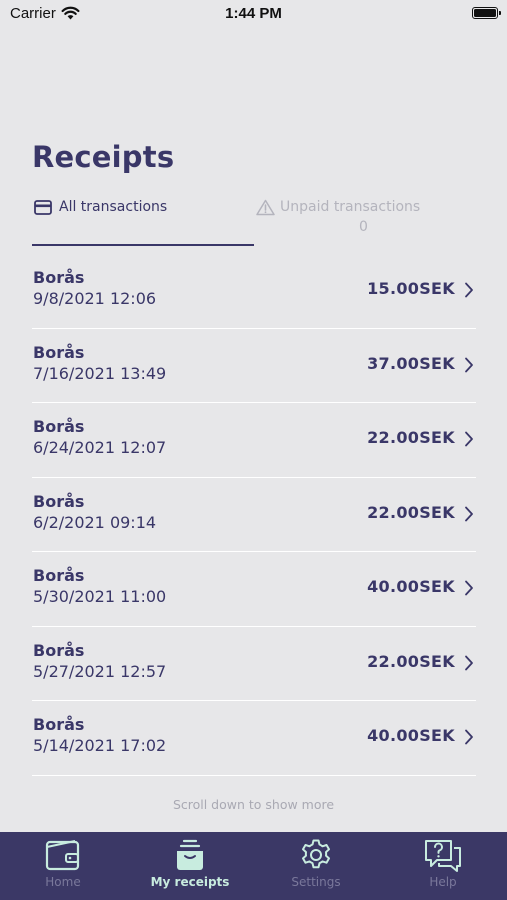 The image size is (507, 900). I want to click on tabbar-help: Help, so click(443, 866).